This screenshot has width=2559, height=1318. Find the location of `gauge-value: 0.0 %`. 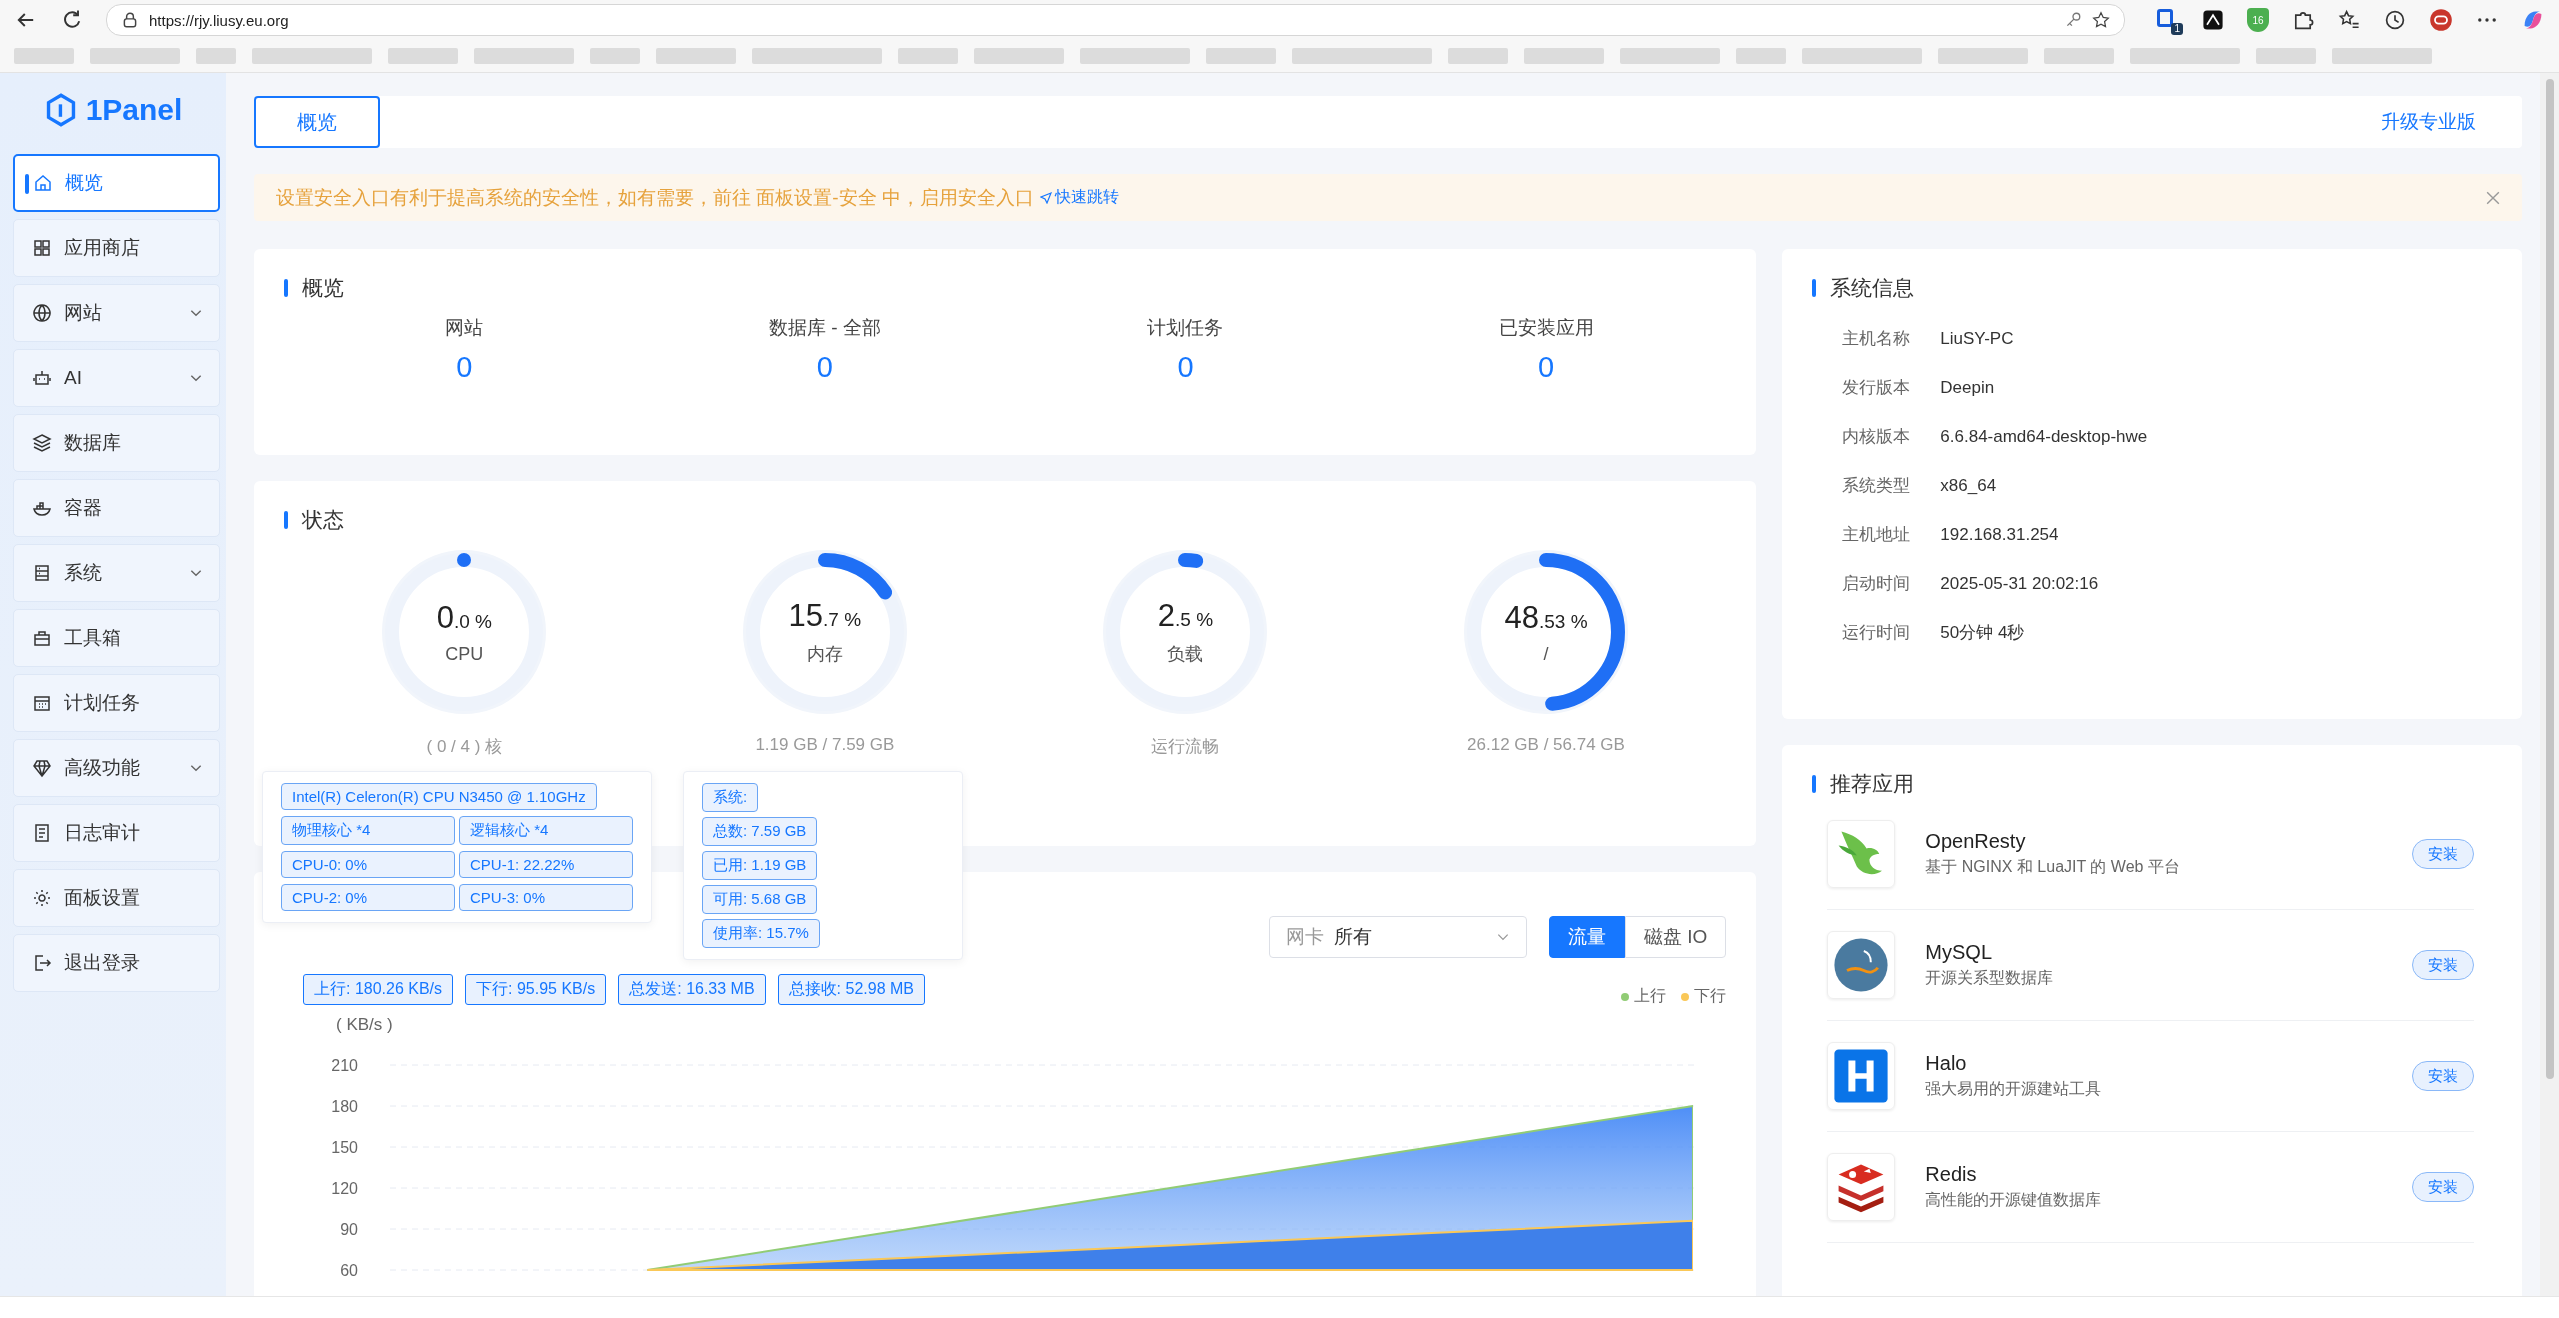

gauge-value: 0.0 % is located at coordinates (464, 617).